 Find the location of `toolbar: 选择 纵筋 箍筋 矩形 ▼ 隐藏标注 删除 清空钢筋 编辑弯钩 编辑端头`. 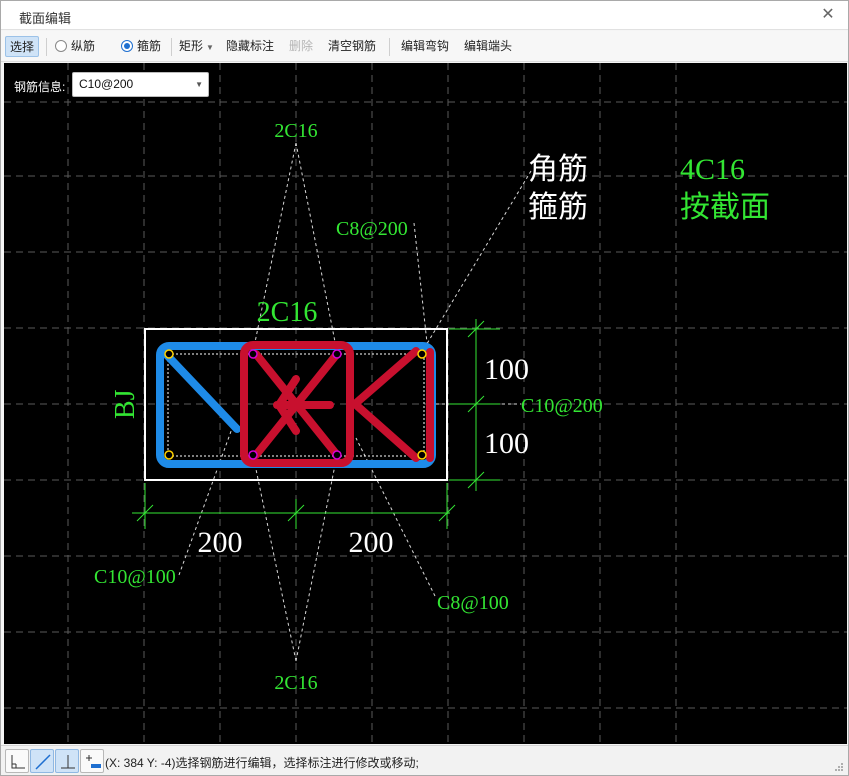

toolbar: 选择 纵筋 箍筋 矩形 ▼ 隐藏标注 删除 清空钢筋 编辑弯钩 编辑端头 is located at coordinates (424, 46).